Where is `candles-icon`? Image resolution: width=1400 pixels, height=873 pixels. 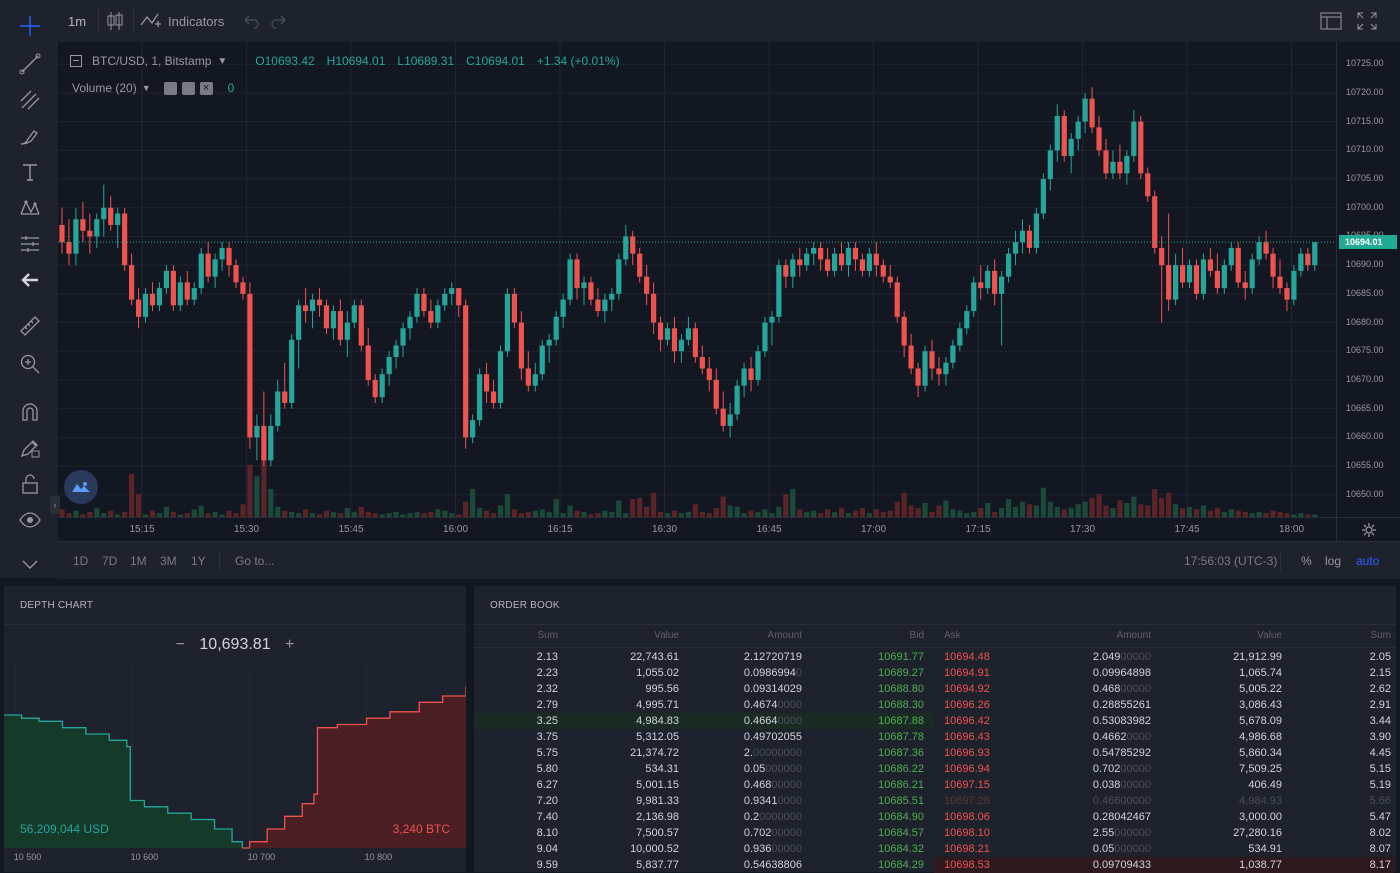
candles-icon is located at coordinates (115, 22).